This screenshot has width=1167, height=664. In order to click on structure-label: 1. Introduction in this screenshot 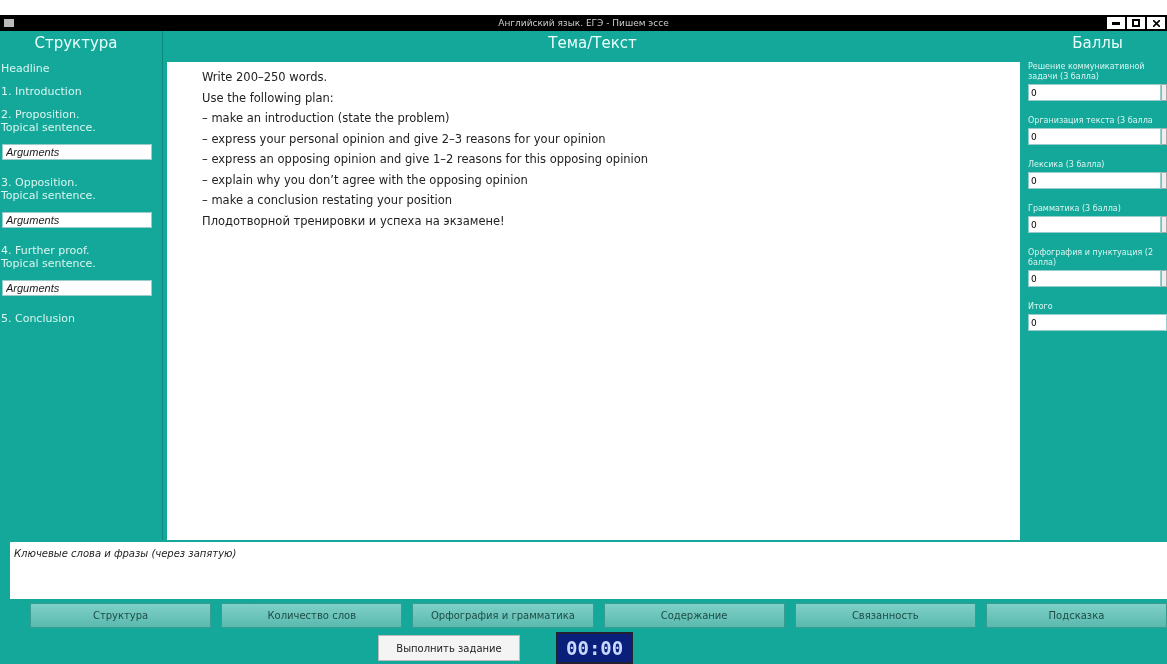, I will do `click(41, 91)`.